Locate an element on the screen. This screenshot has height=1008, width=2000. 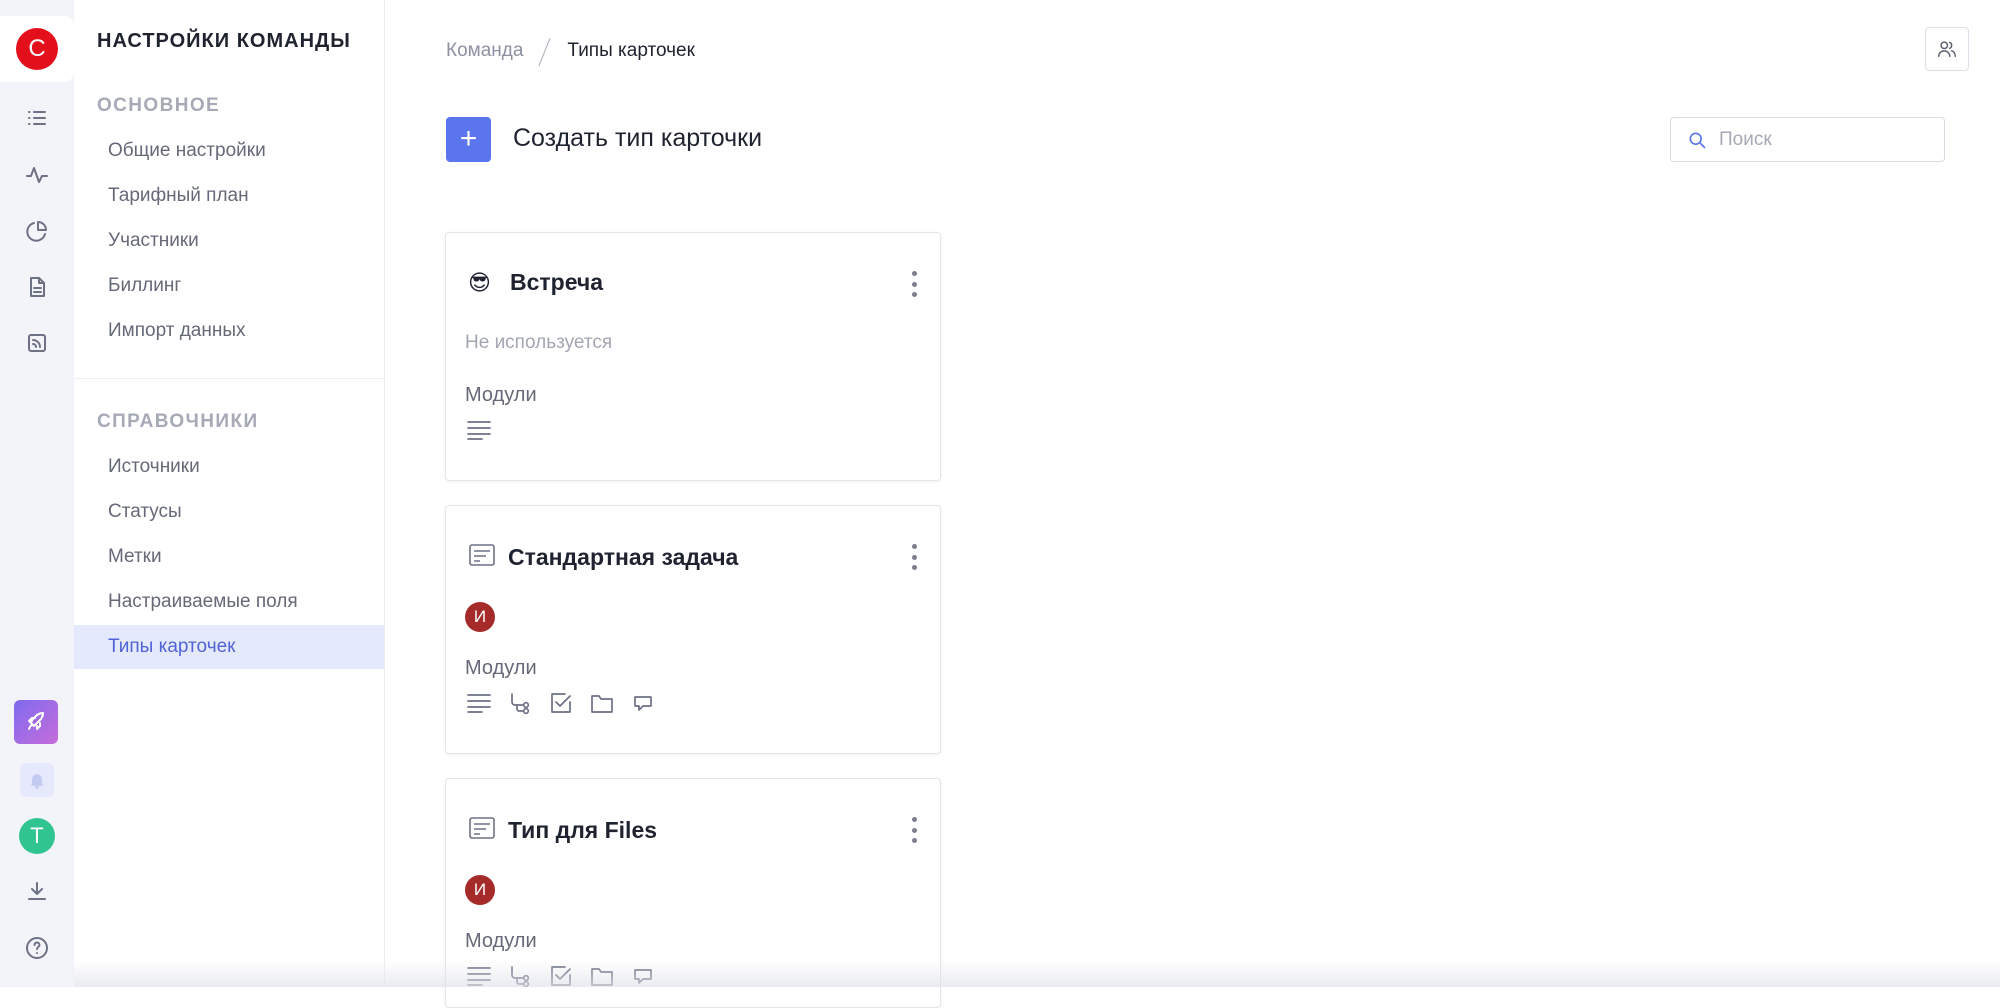
sidebar-item-general: Общие настройки is located at coordinates (229, 151).